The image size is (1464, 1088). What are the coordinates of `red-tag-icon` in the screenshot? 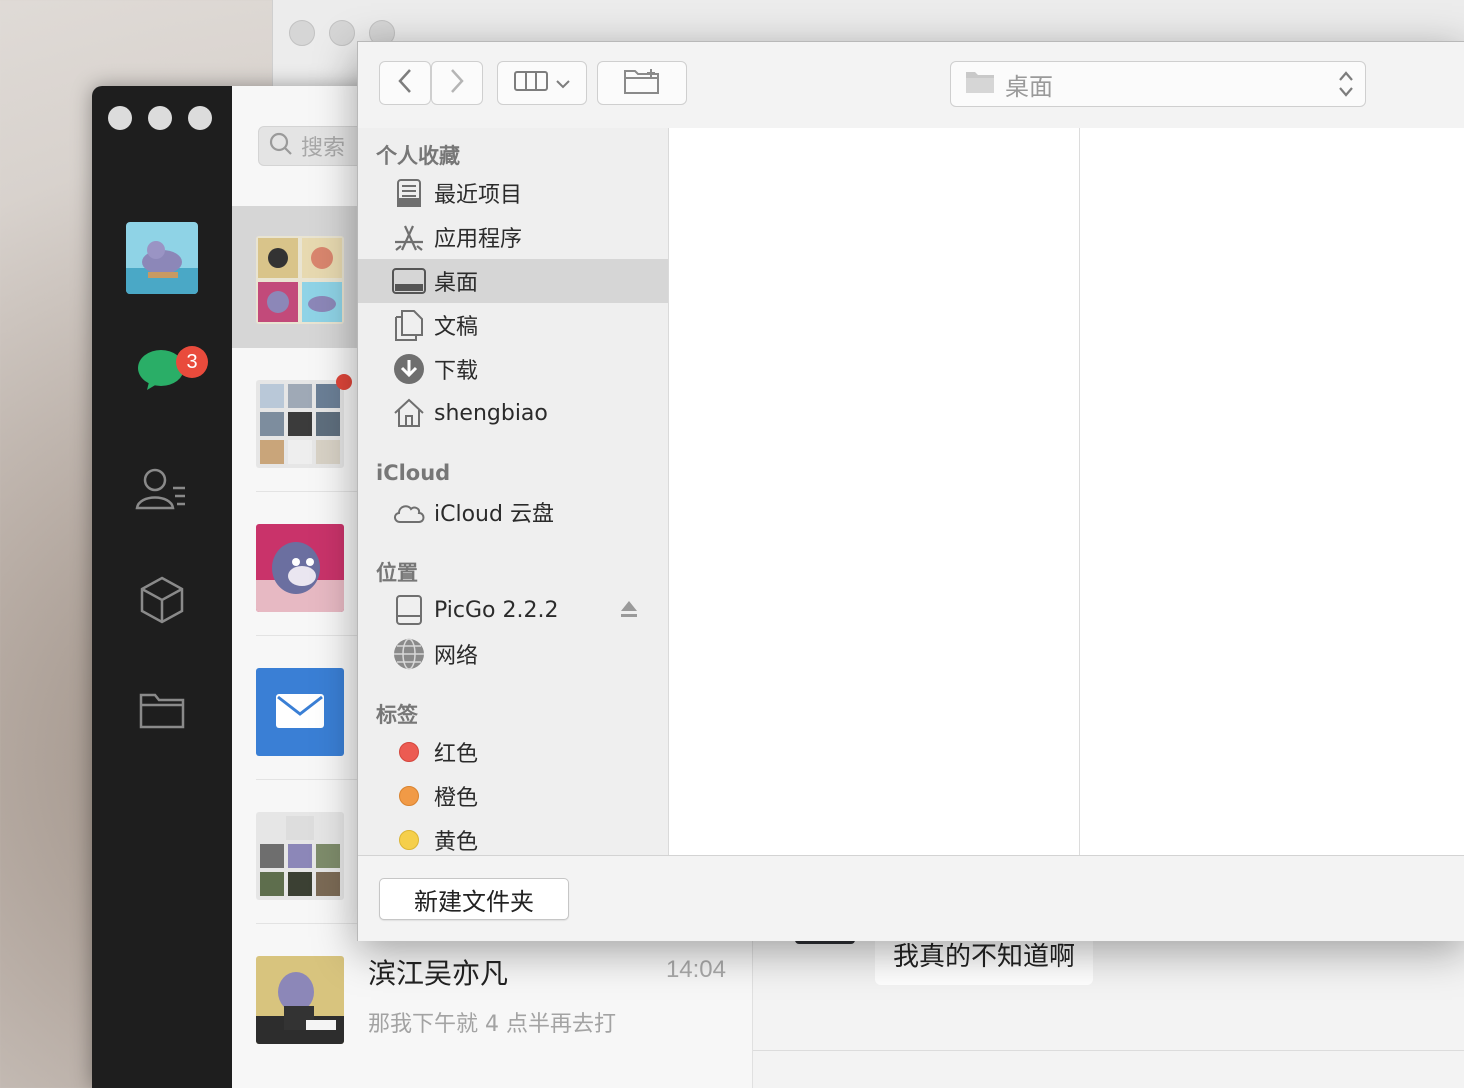 It's located at (409, 752).